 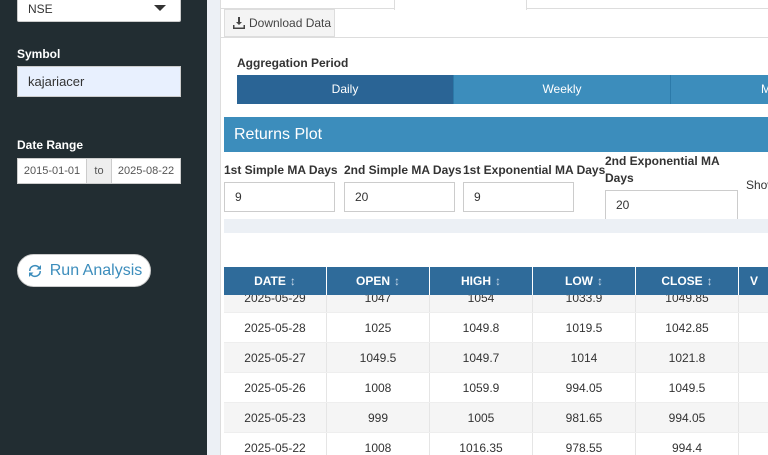 I want to click on date-end-input: 2025-08-22, so click(x=146, y=171).